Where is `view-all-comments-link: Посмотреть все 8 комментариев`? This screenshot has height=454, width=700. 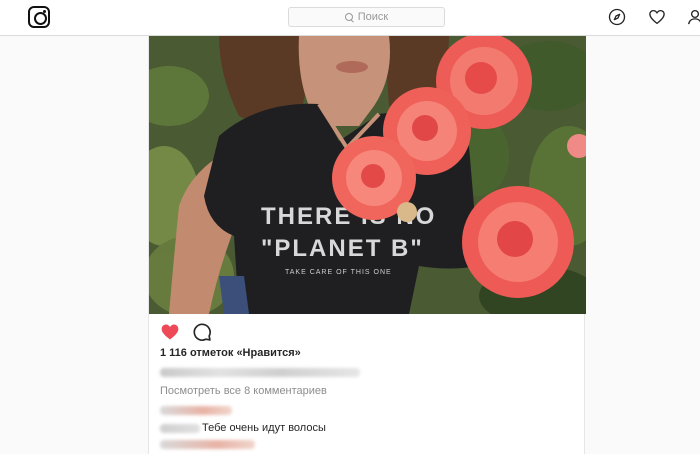
view-all-comments-link: Посмотреть все 8 комментариев is located at coordinates (243, 391).